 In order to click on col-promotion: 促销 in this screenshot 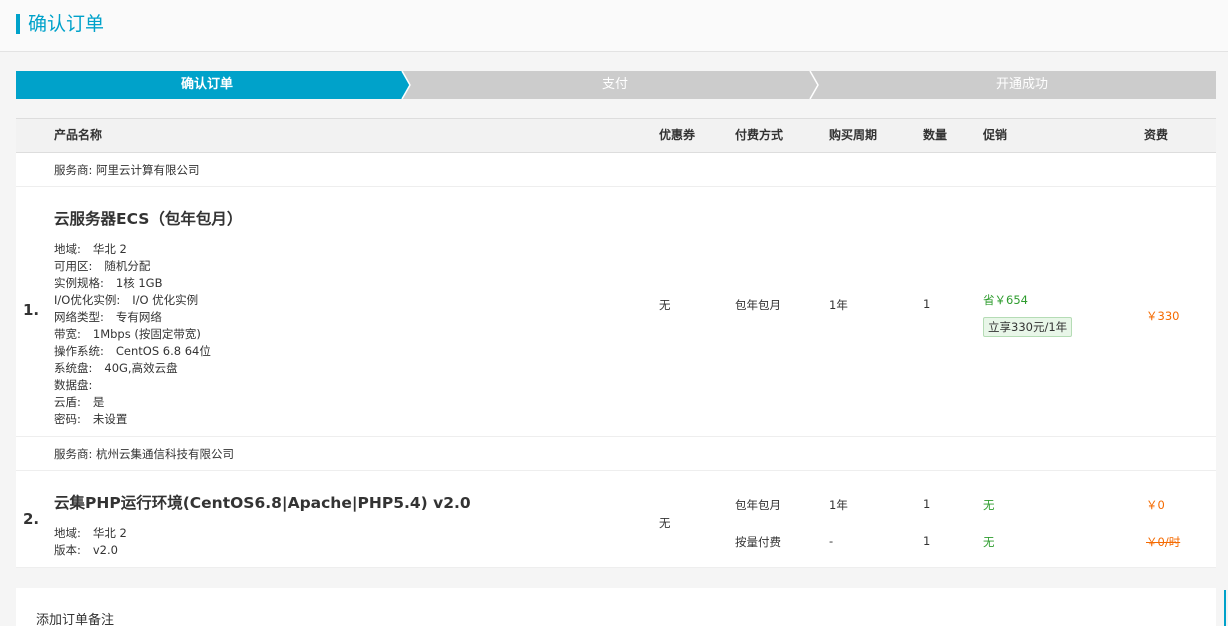, I will do `click(995, 135)`.